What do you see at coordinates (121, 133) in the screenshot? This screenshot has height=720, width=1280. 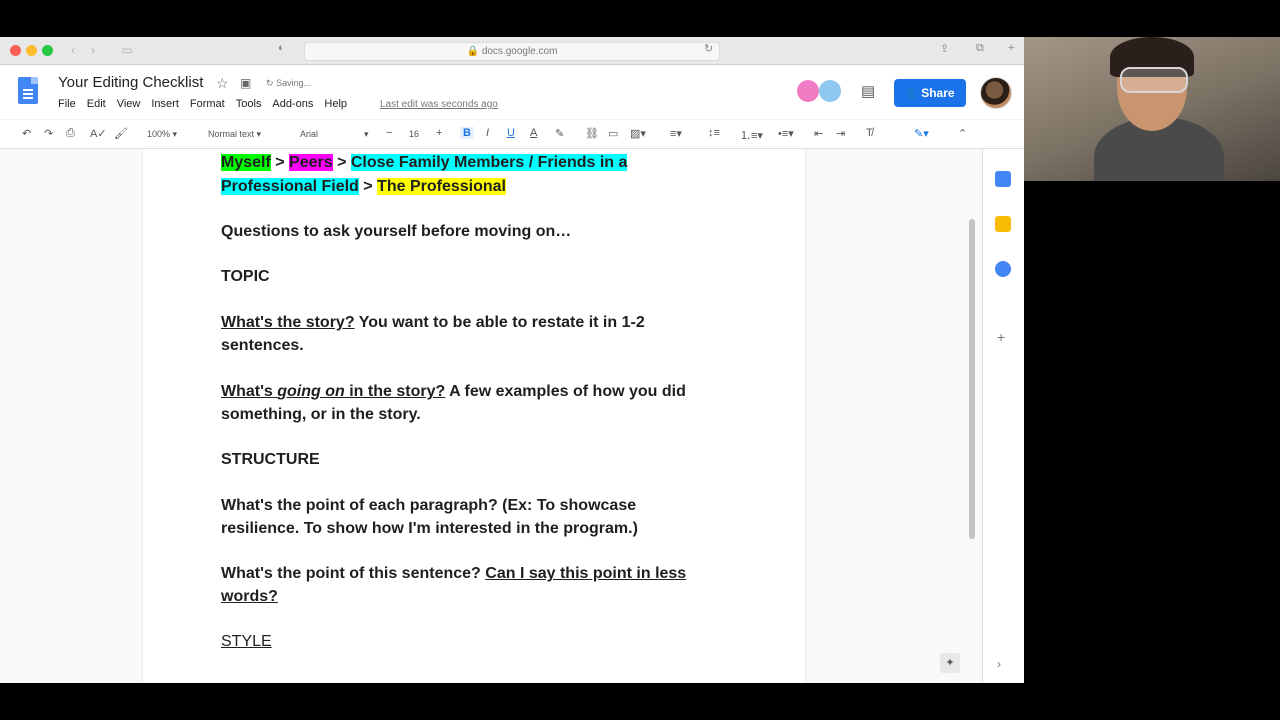 I see `paint-format-icon: 🖌` at bounding box center [121, 133].